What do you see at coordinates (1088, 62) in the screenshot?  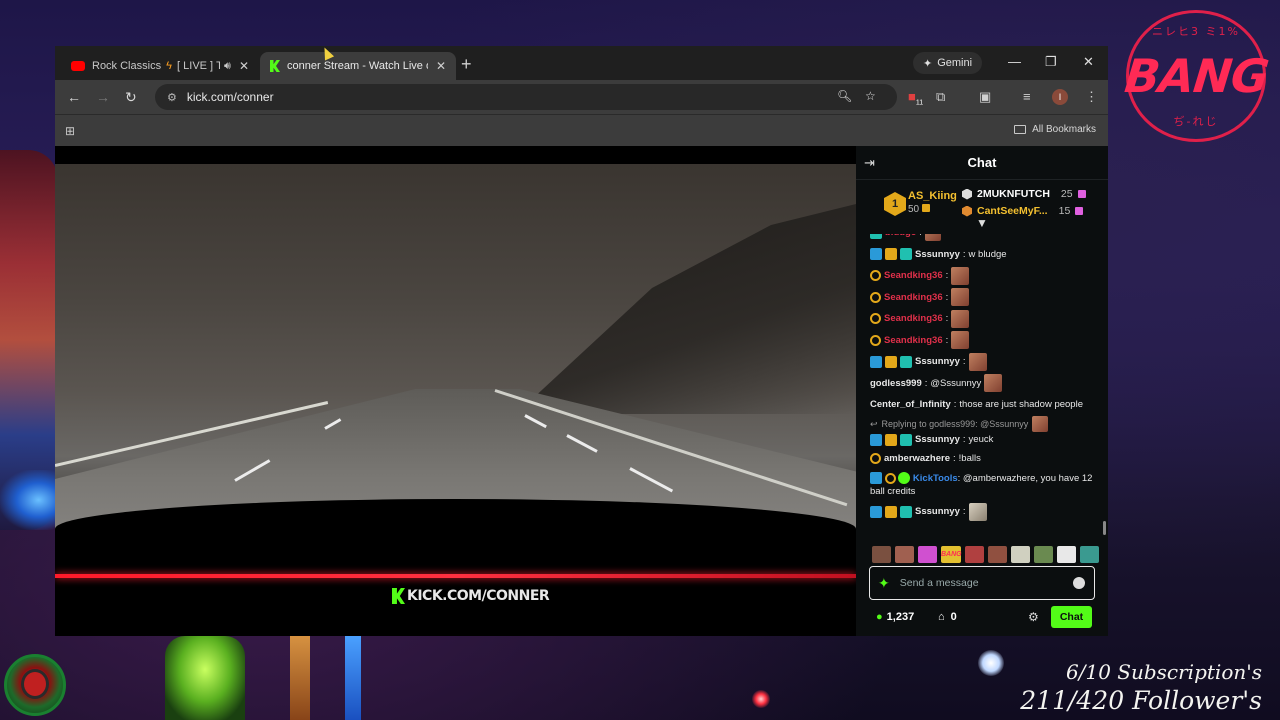 I see `close-window-button: ✕` at bounding box center [1088, 62].